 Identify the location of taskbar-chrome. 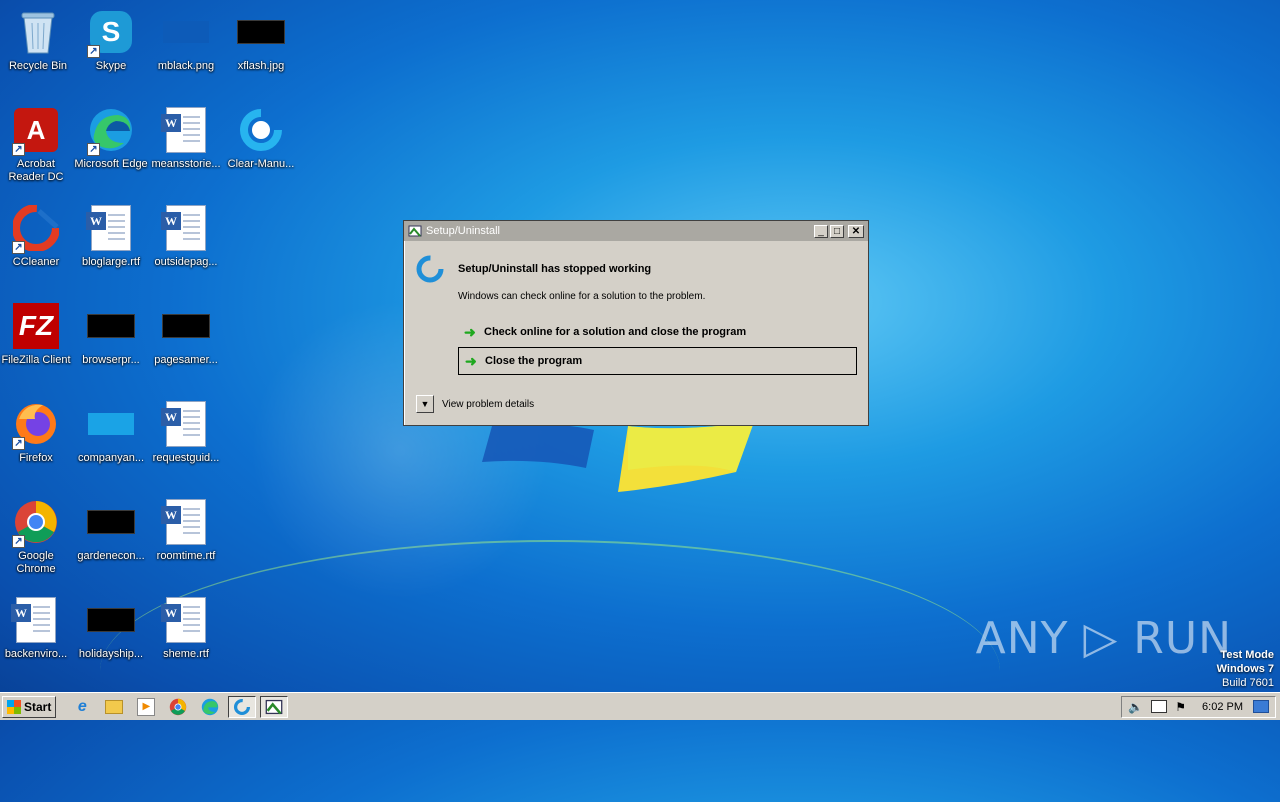
(178, 707).